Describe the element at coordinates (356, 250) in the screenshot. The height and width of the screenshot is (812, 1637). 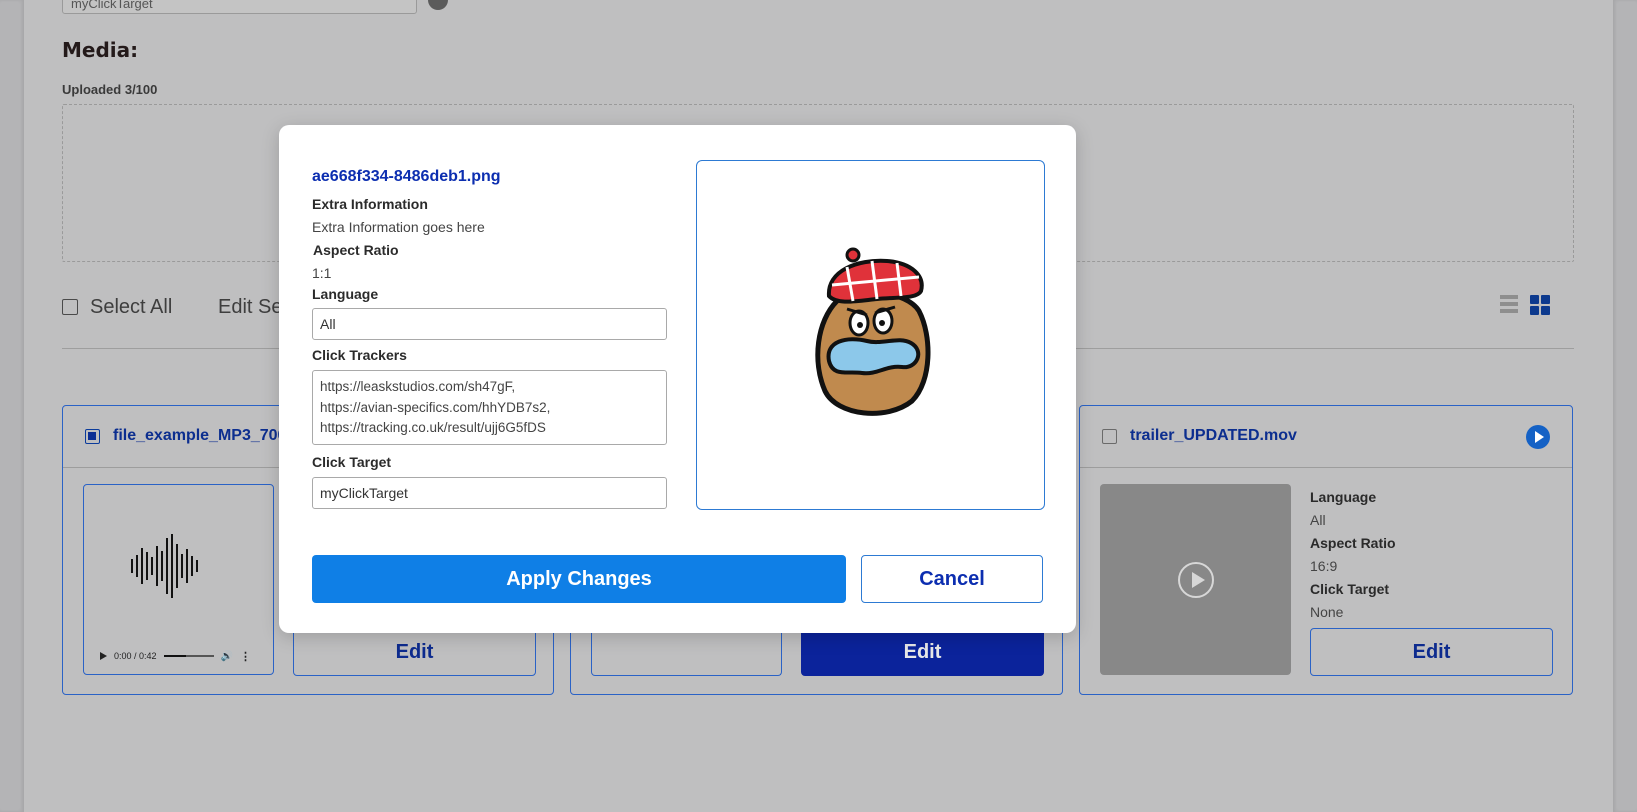
I see `aspect-ratio-label: Aspect Ratio` at that location.